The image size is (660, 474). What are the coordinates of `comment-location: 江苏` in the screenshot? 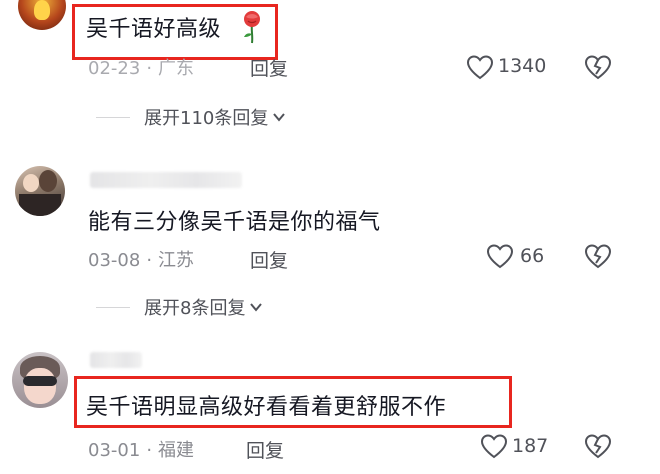 It's located at (176, 260).